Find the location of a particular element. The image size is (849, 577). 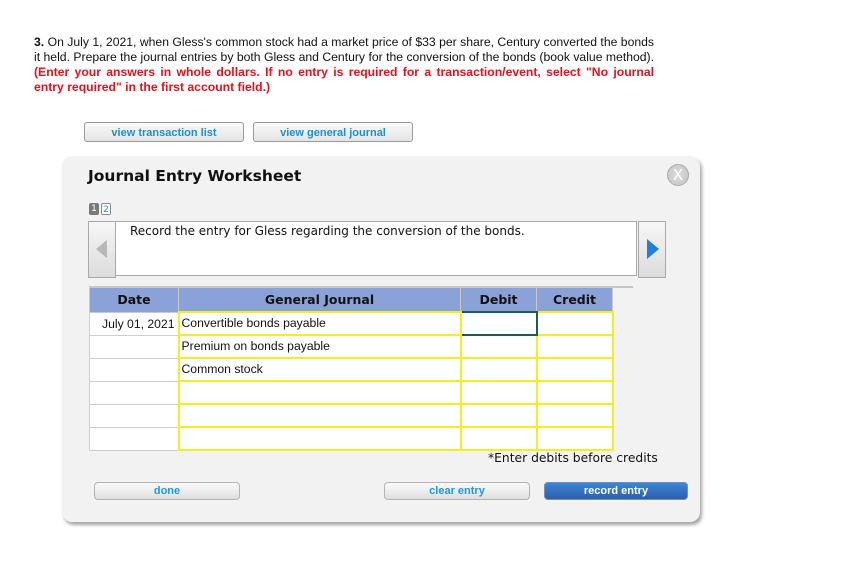

table-header-row: Date General Journal Debit Credit is located at coordinates (351, 300).